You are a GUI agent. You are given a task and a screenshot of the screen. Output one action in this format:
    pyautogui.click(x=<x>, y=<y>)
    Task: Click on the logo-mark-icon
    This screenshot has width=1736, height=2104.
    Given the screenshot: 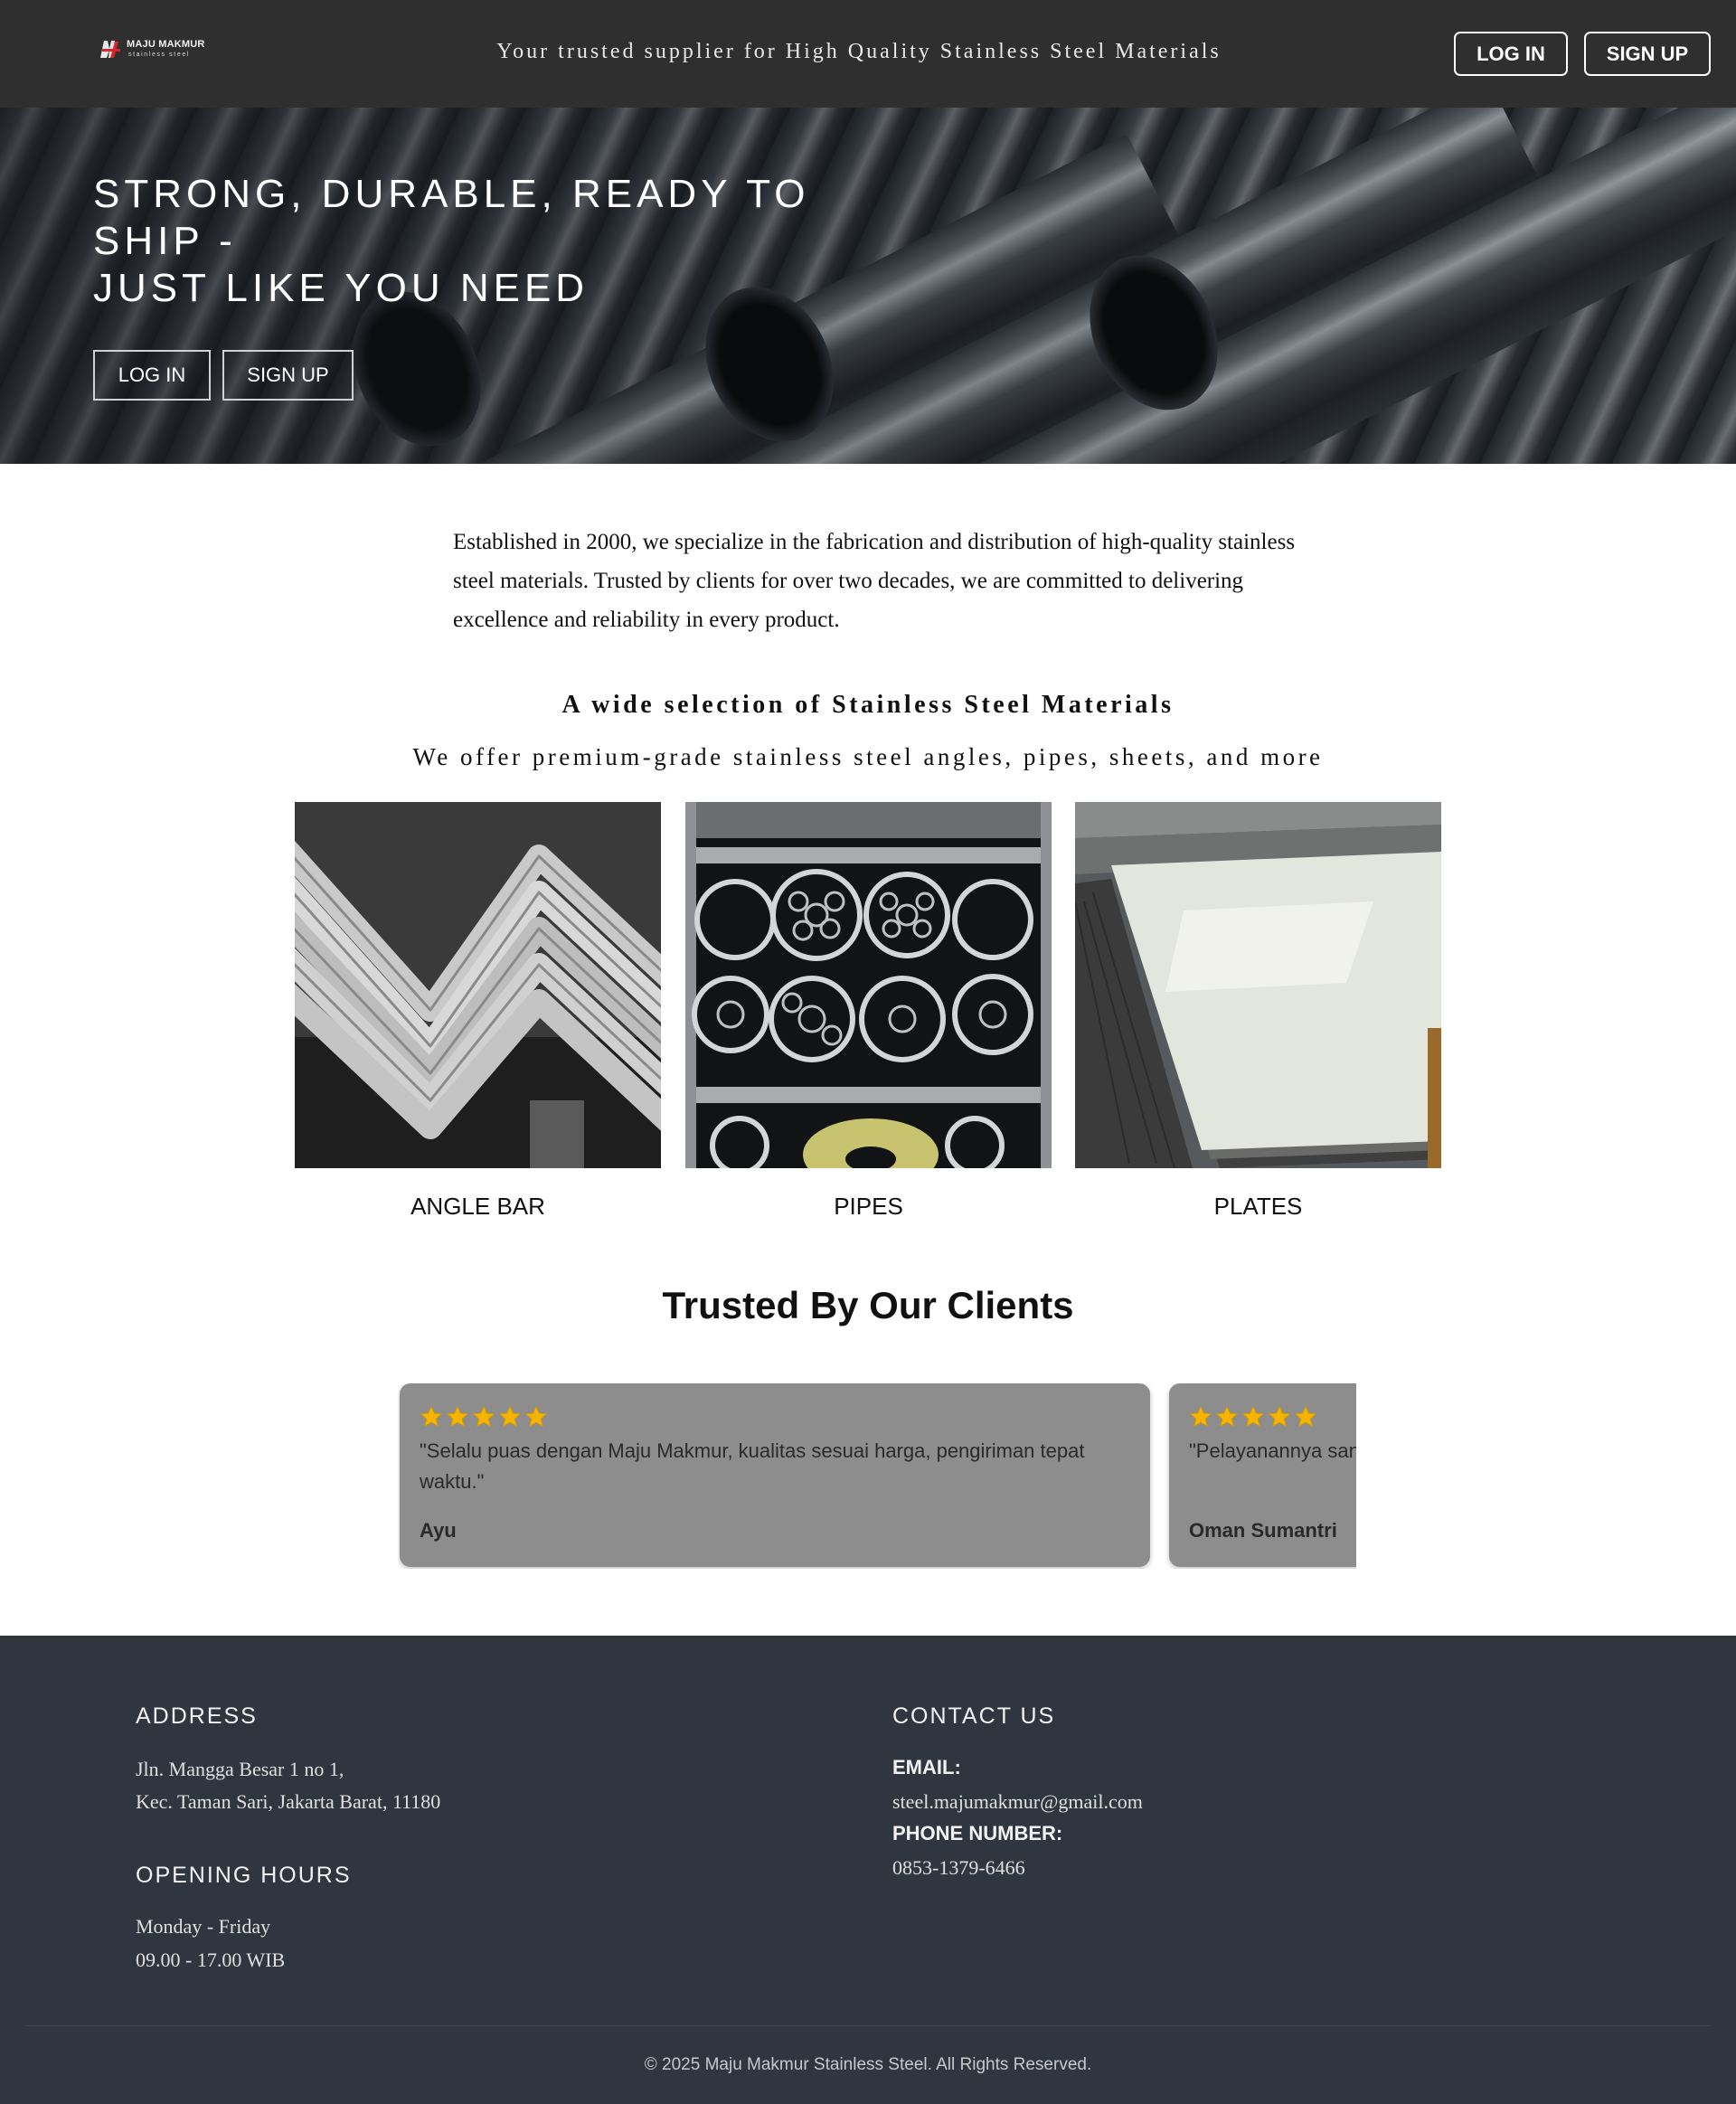 What is the action you would take?
    pyautogui.click(x=110, y=49)
    